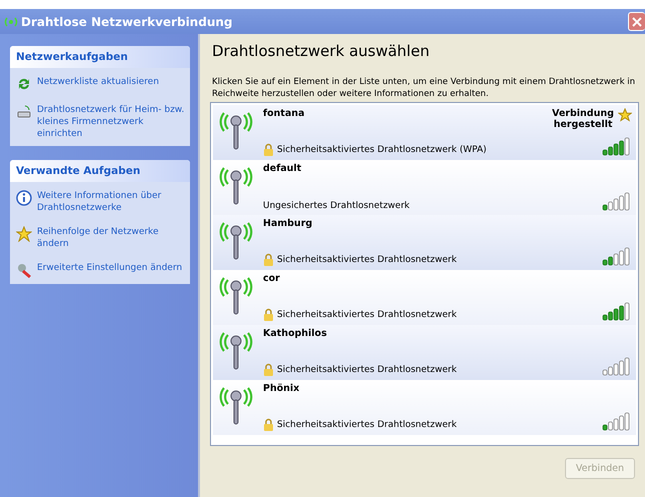  What do you see at coordinates (424, 352) in the screenshot?
I see `network-row: Kathophilos Sicherheitsaktiviertes Drahtlosnetzwerk` at bounding box center [424, 352].